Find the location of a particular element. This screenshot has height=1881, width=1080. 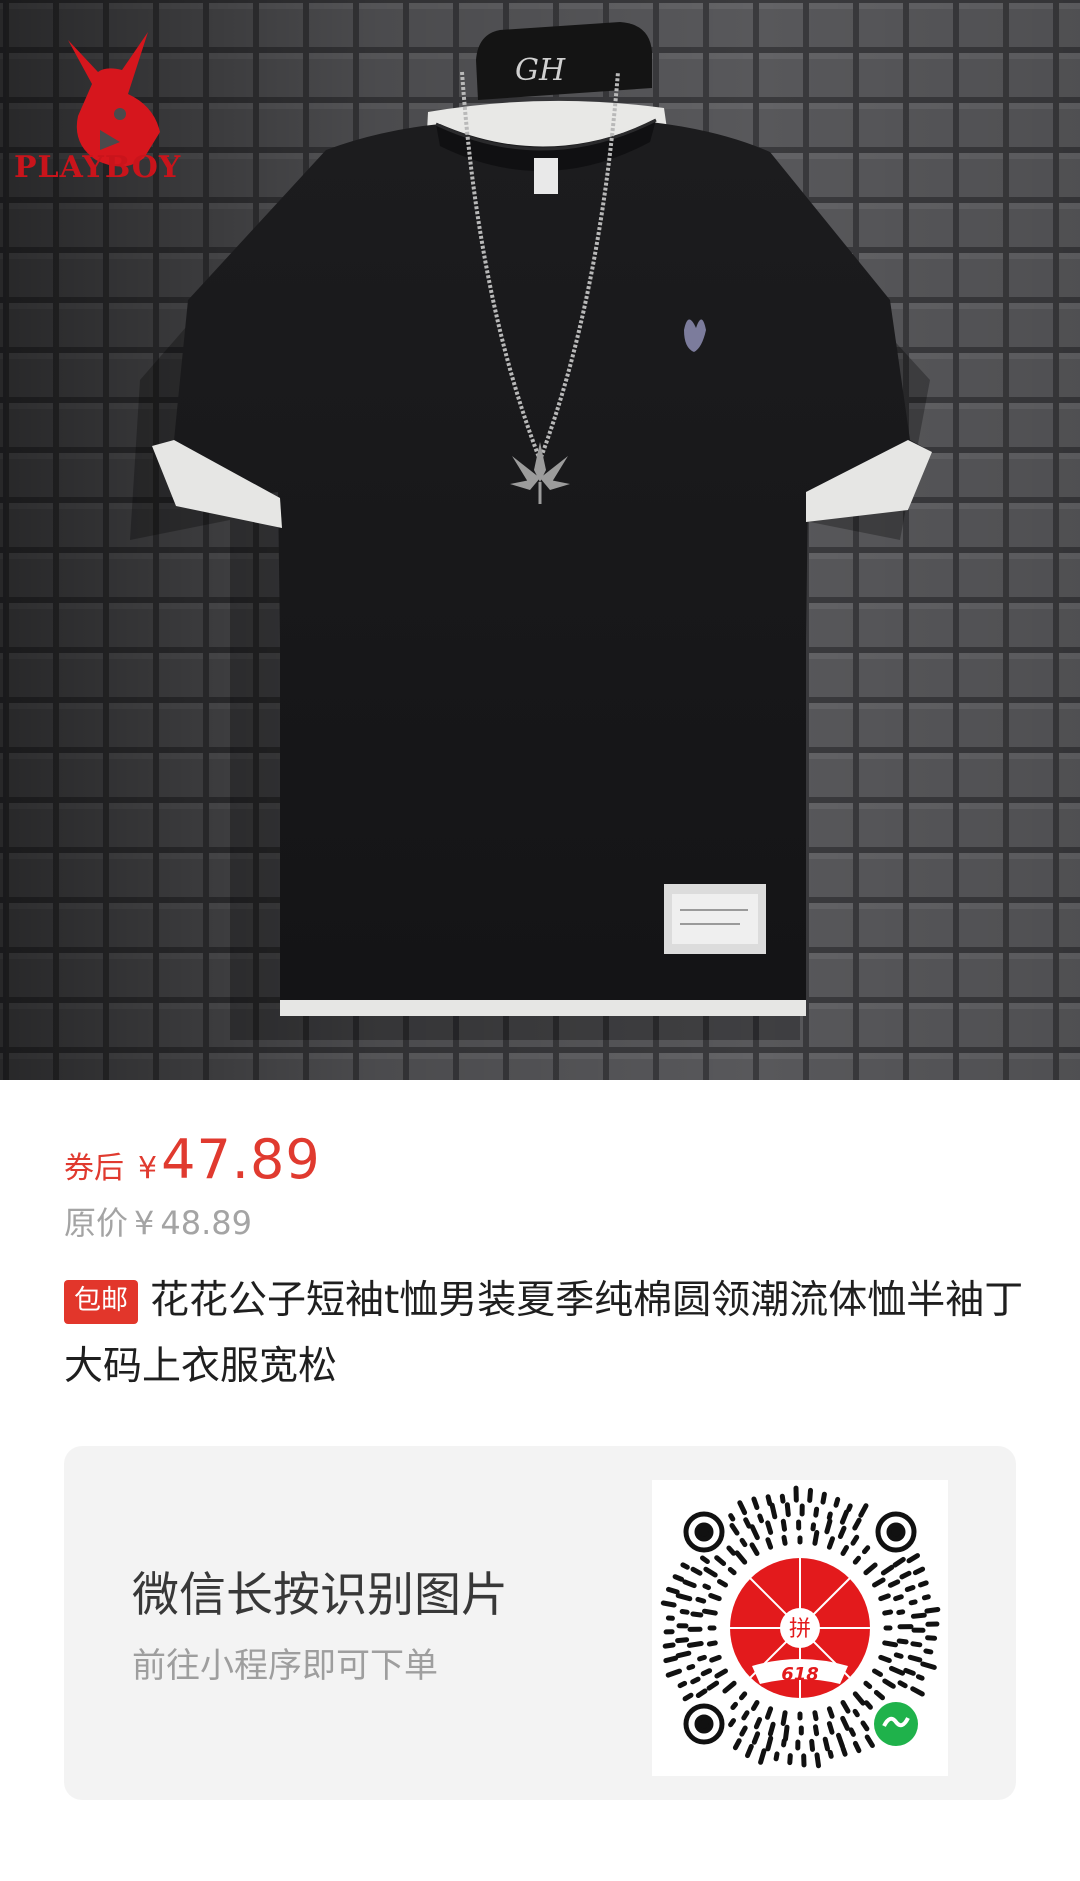

product-title: 花花公子短袖t恤男装夏季纯棉圆领潮流体恤半袖丁大码上衣服宽松 is located at coordinates (544, 1333).